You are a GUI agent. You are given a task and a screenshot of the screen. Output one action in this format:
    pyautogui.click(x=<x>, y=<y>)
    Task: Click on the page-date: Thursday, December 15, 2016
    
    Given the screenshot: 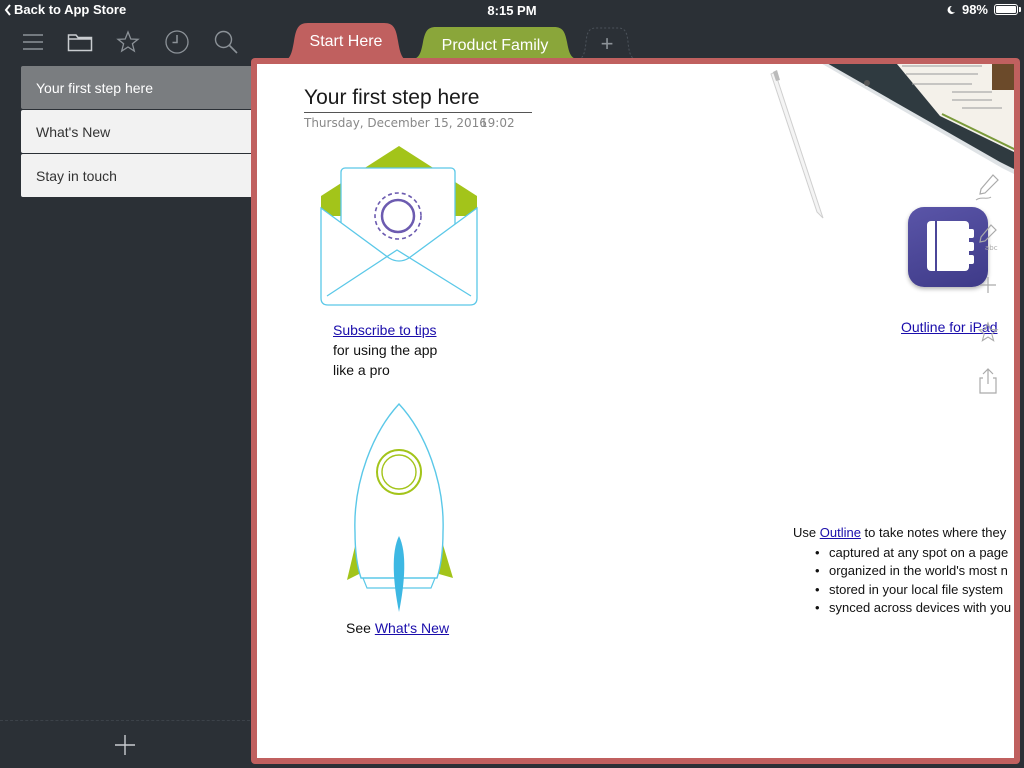 What is the action you would take?
    pyautogui.click(x=395, y=123)
    